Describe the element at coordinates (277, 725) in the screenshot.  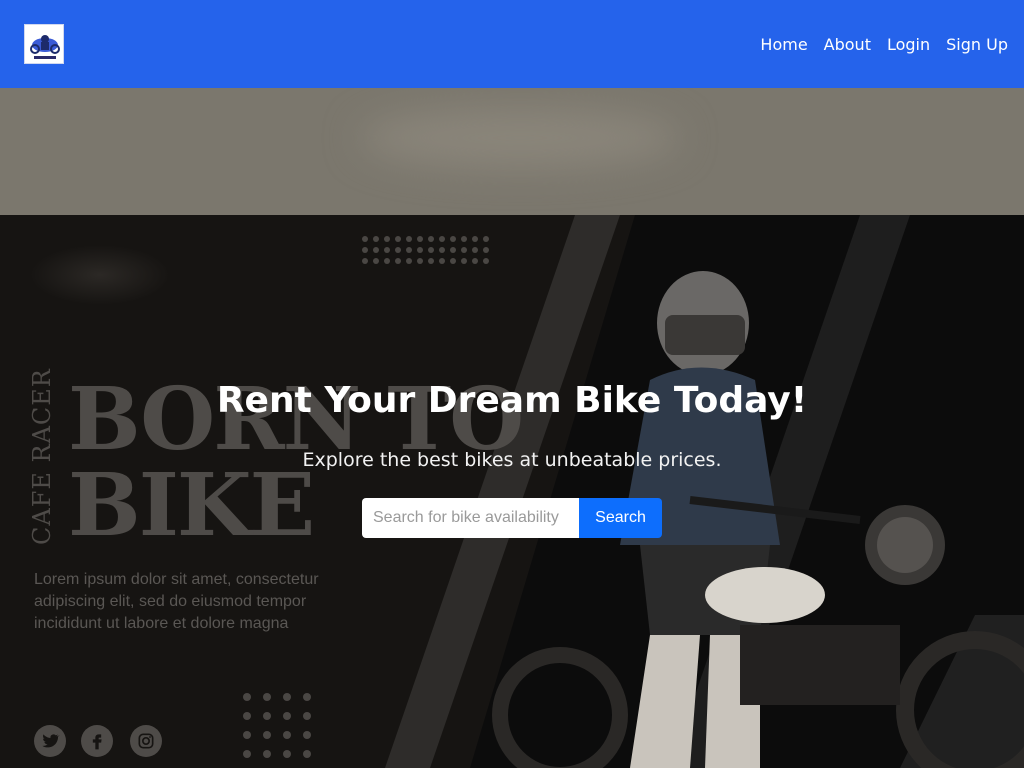
I see `dot-grid-decoration-bottom` at that location.